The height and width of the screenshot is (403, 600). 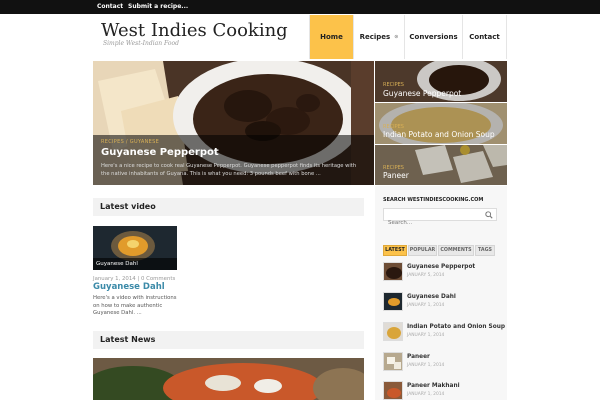 I want to click on list-item: Guyanese Pepperpot January 5, 2014, so click(x=442, y=273).